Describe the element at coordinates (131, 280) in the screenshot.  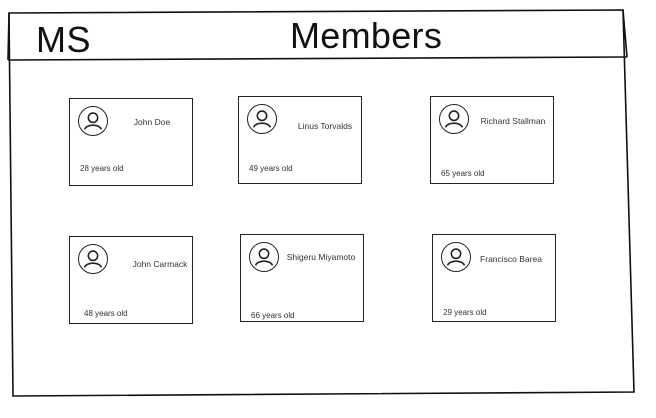
I see `member-card: John Carmack 48 years old` at that location.